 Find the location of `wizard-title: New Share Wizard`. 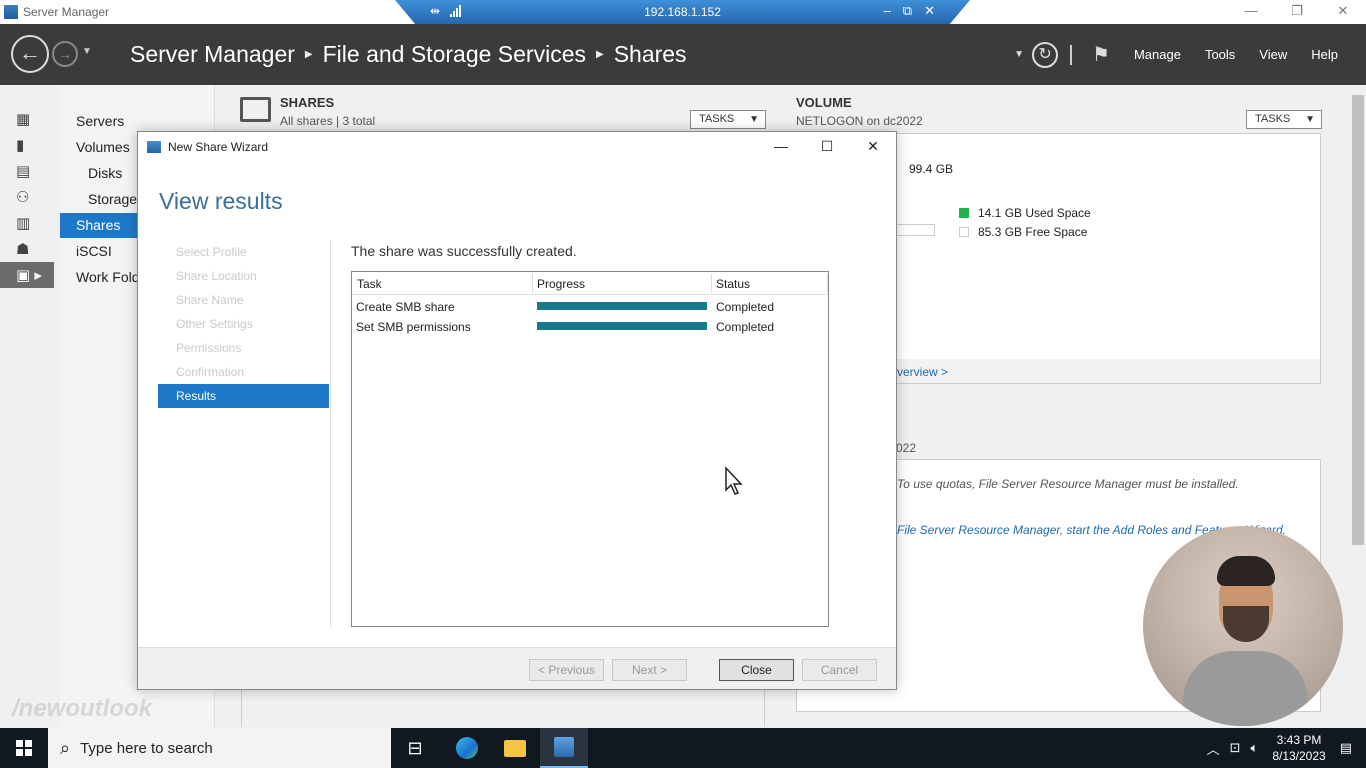

wizard-title: New Share Wizard is located at coordinates (218, 147).